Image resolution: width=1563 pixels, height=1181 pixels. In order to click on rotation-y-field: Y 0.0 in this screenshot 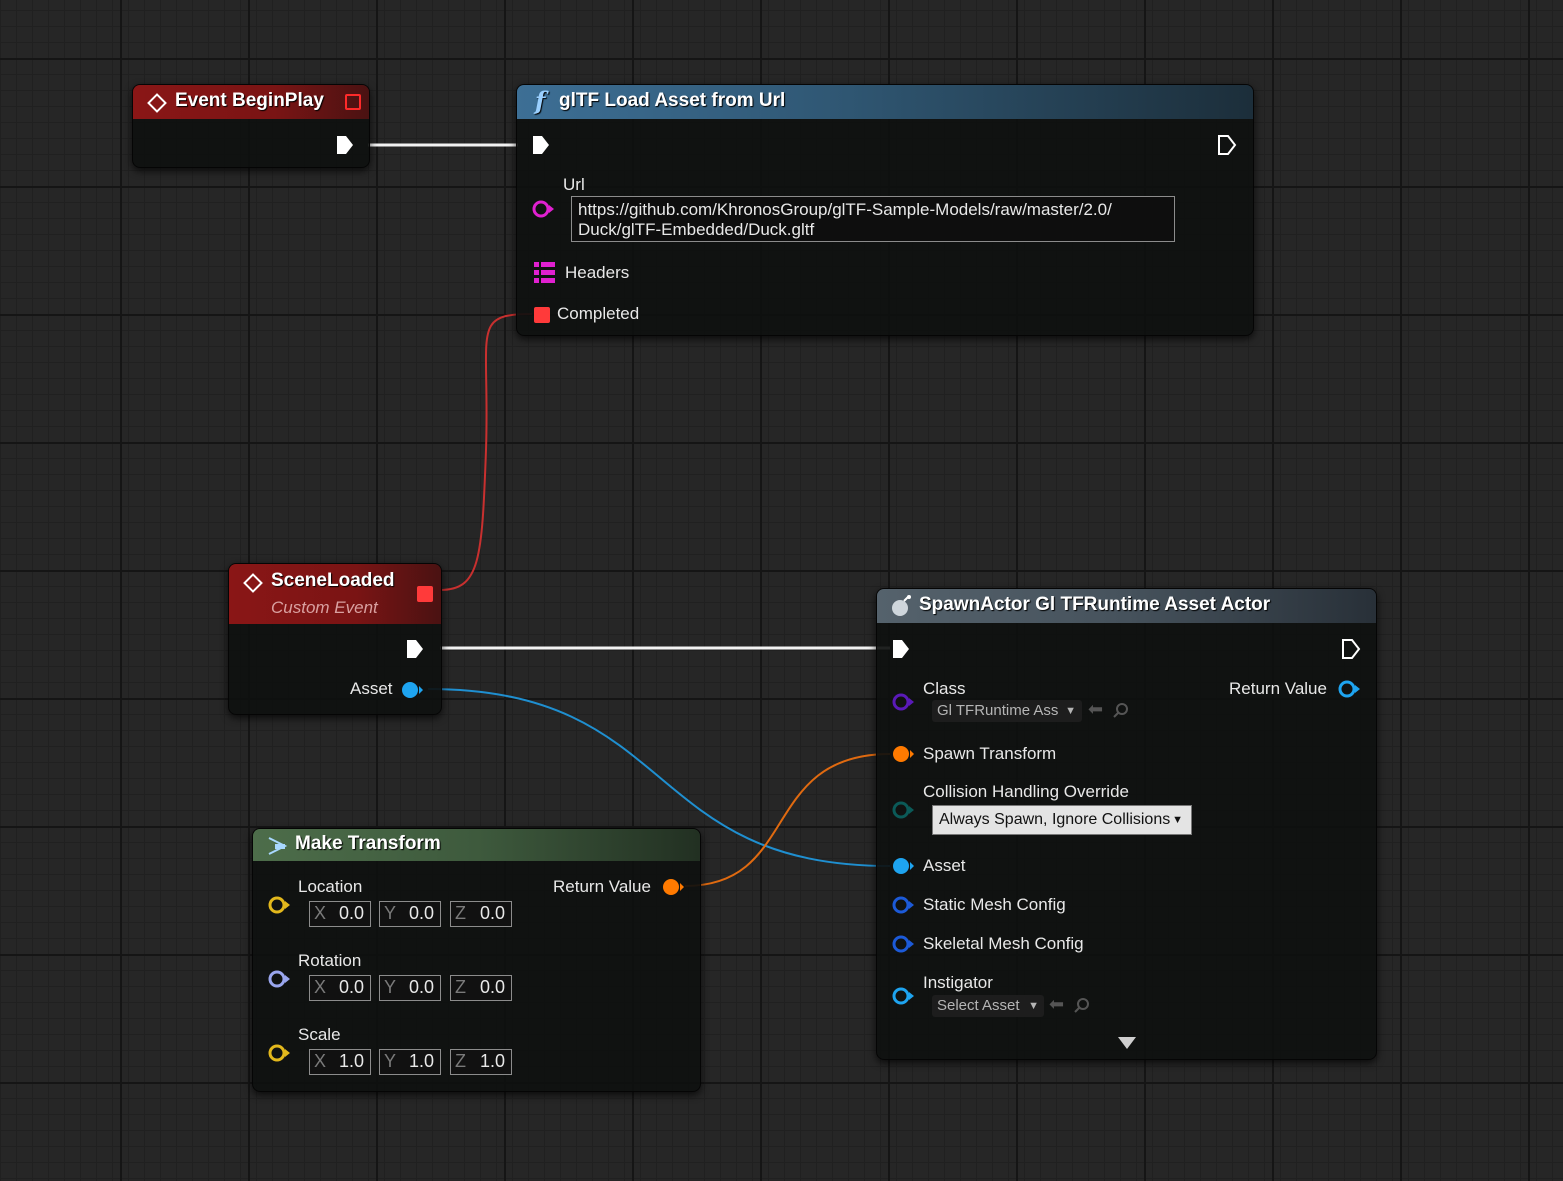, I will do `click(410, 988)`.